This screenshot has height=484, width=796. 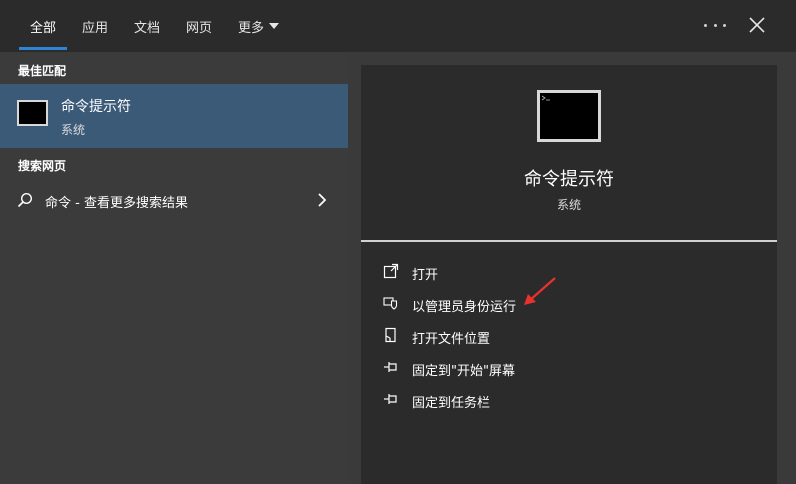 I want to click on best-match-heading: 最佳匹配, so click(x=42, y=71).